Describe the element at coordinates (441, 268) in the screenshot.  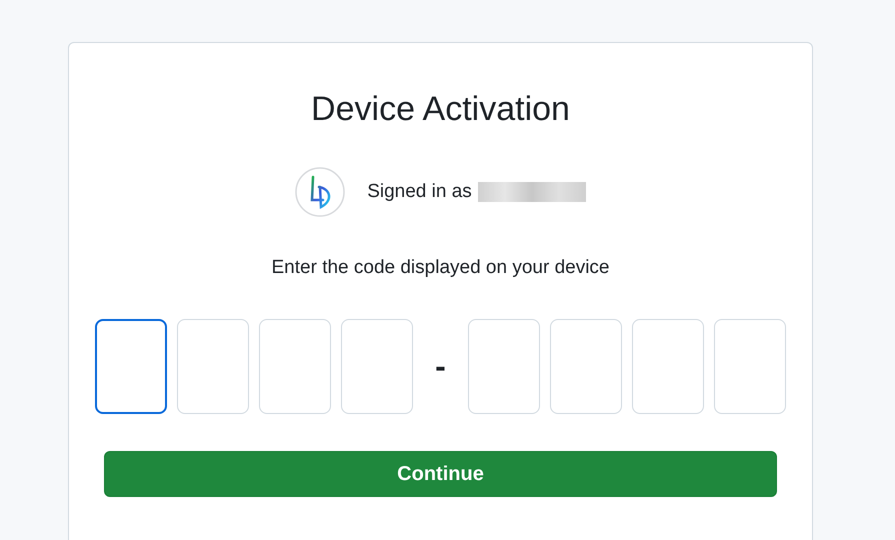
I see `instruction-text: Enter the code displayed on your device` at that location.